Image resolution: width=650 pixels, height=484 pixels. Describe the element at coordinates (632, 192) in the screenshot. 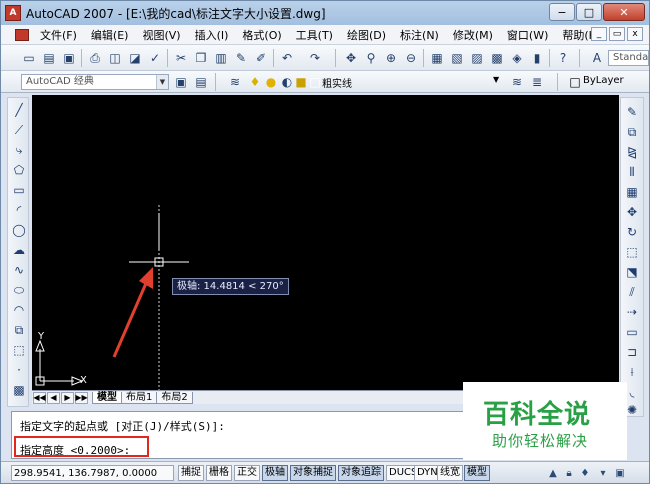

I see `array-icon: ▦` at that location.